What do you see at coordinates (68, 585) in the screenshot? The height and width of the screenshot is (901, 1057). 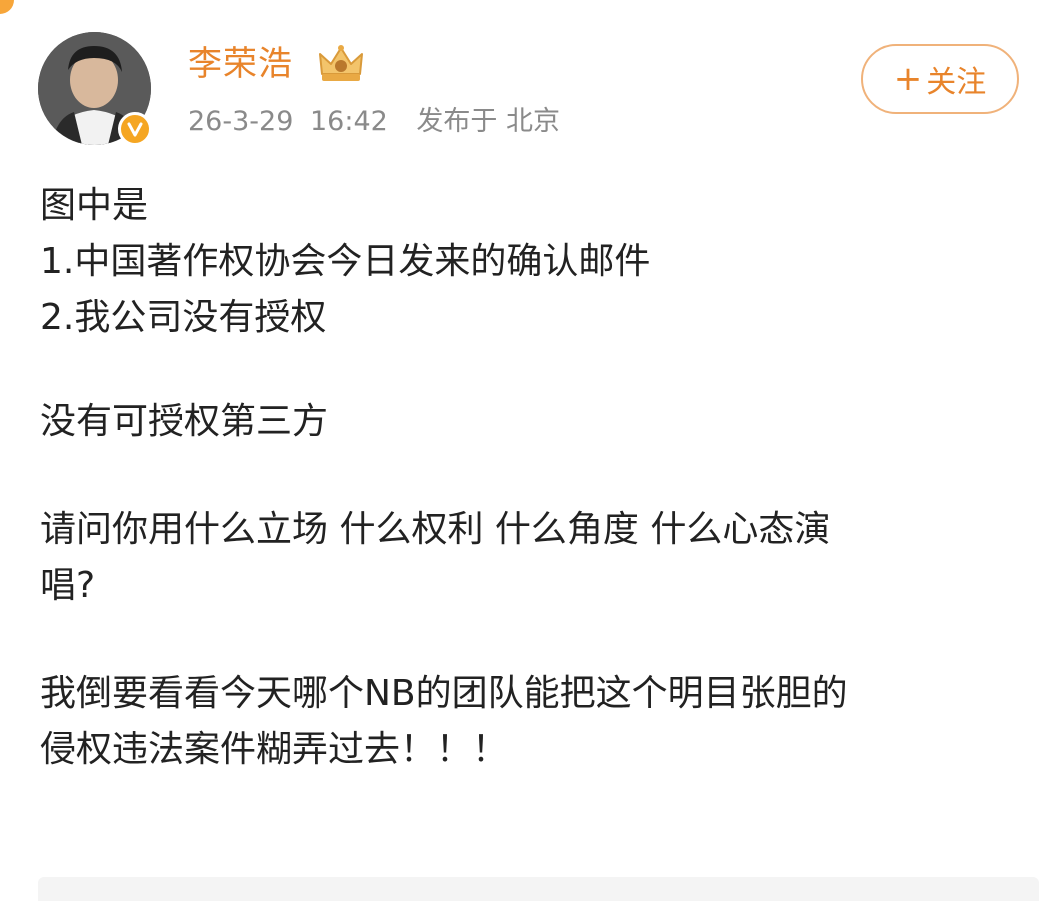 I see `post-line: 唱?` at bounding box center [68, 585].